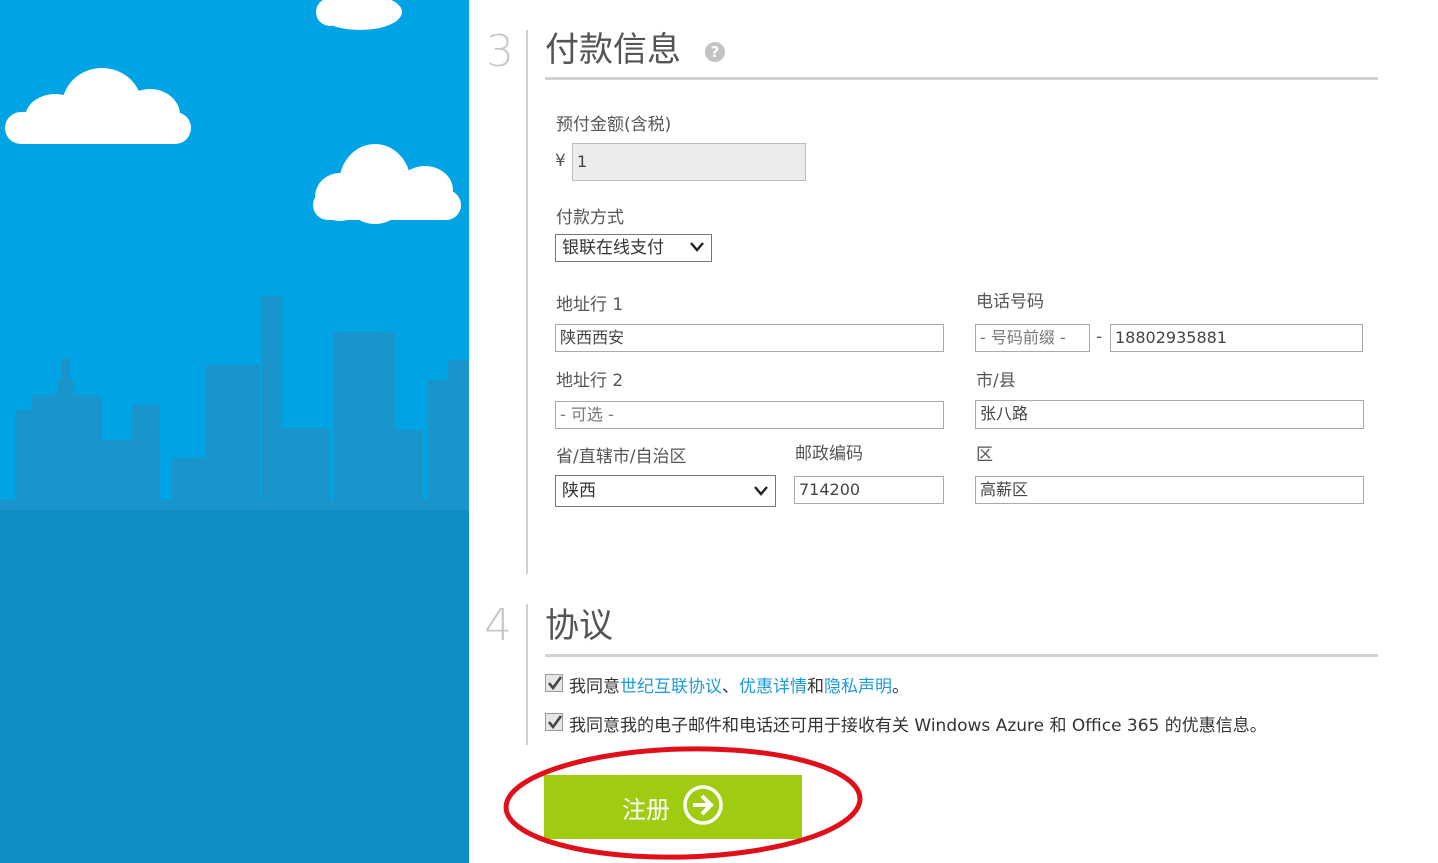 This screenshot has height=863, width=1438. I want to click on privacy-statement-link: 隐私声明, so click(858, 687).